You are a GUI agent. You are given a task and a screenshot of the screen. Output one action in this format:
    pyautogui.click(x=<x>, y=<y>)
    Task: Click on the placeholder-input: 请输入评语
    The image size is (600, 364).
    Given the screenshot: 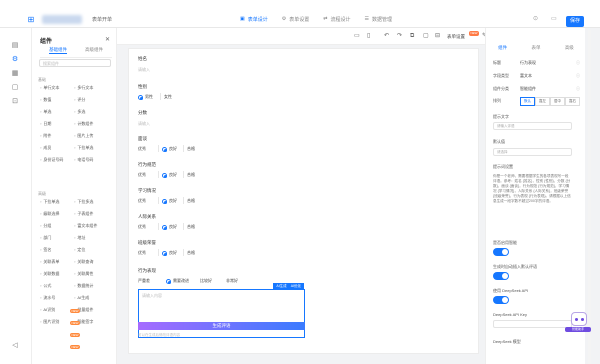 What is the action you would take?
    pyautogui.click(x=532, y=126)
    